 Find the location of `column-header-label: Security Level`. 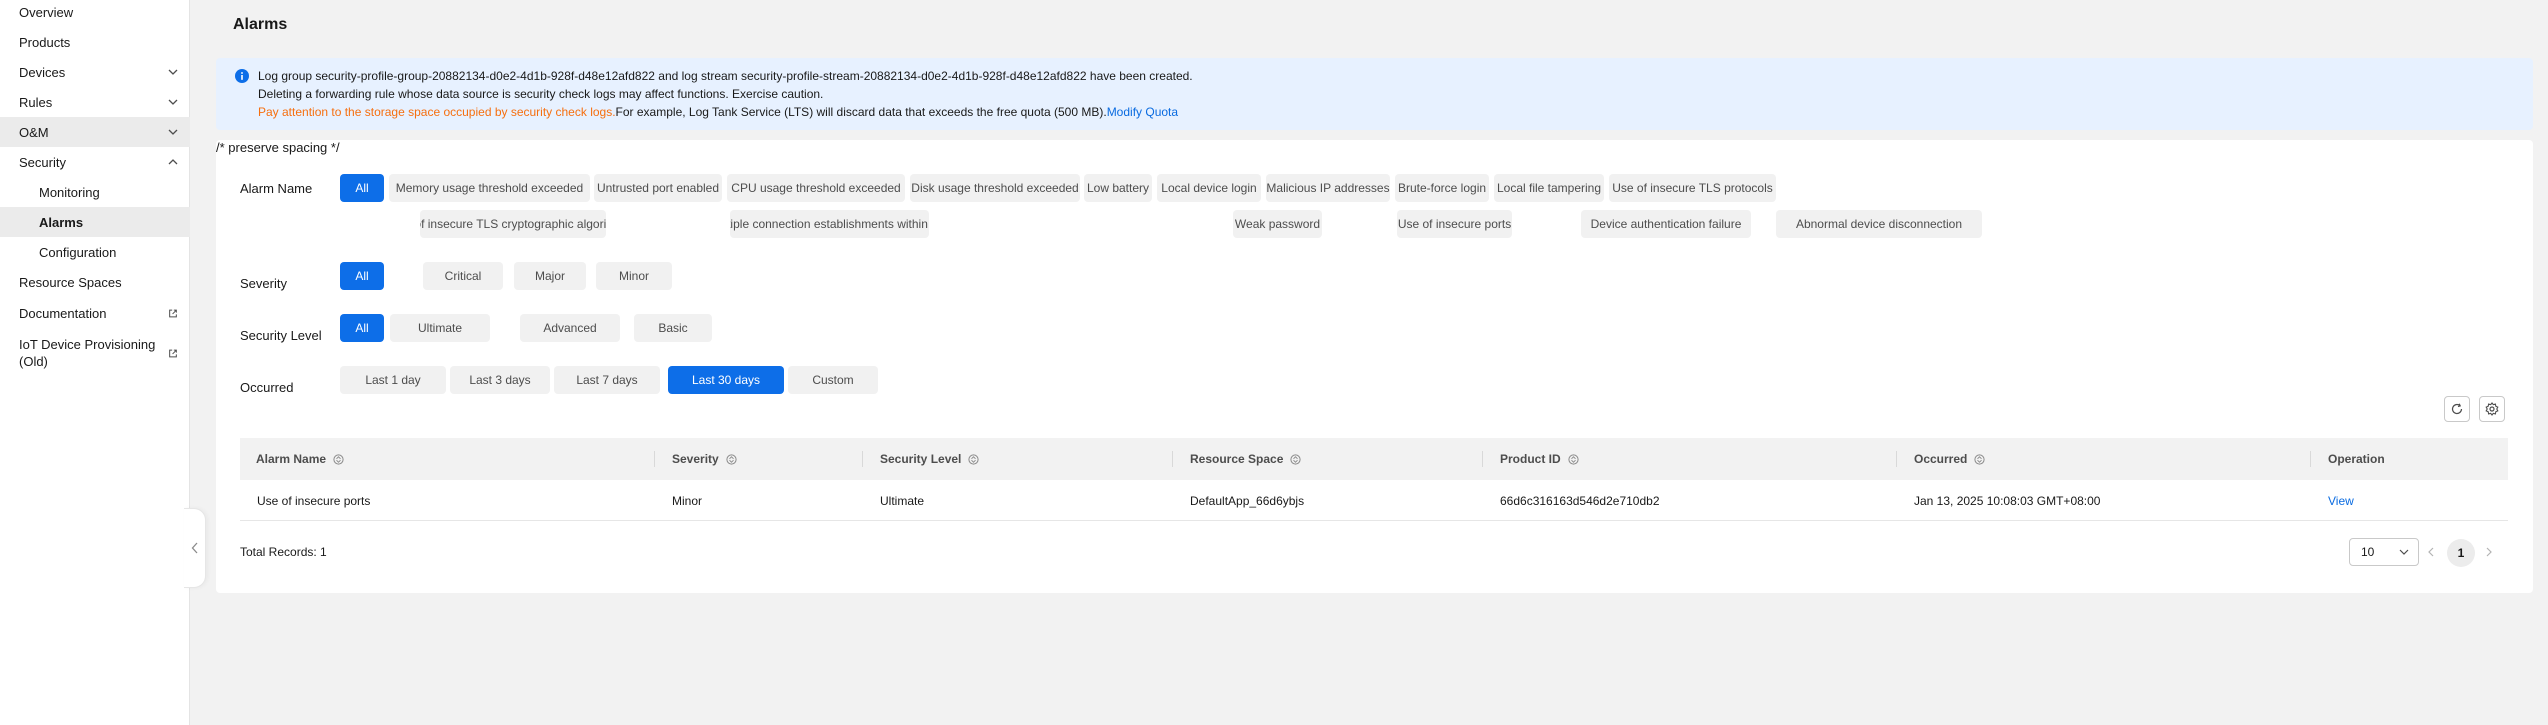

column-header-label: Security Level is located at coordinates (921, 459).